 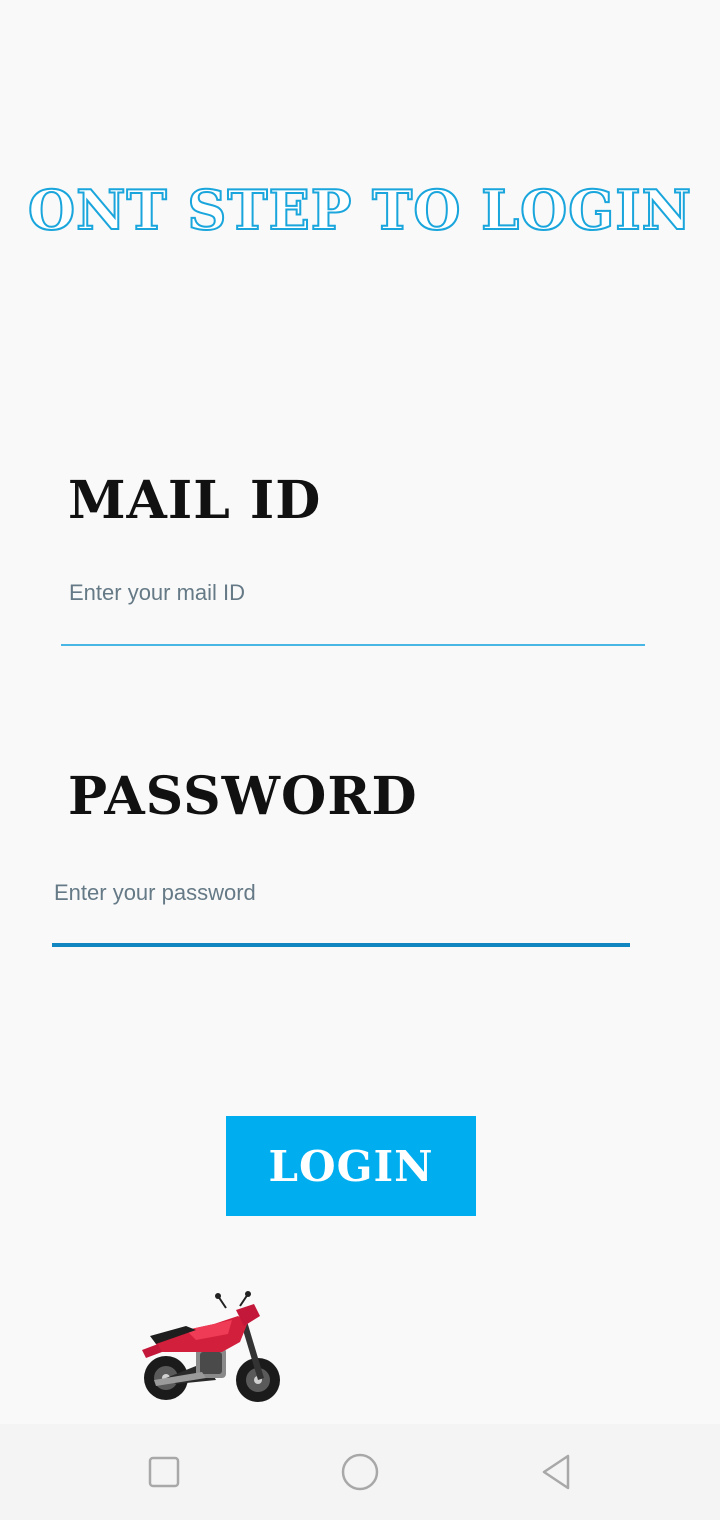 What do you see at coordinates (243, 796) in the screenshot?
I see `password-label: PASSWORD` at bounding box center [243, 796].